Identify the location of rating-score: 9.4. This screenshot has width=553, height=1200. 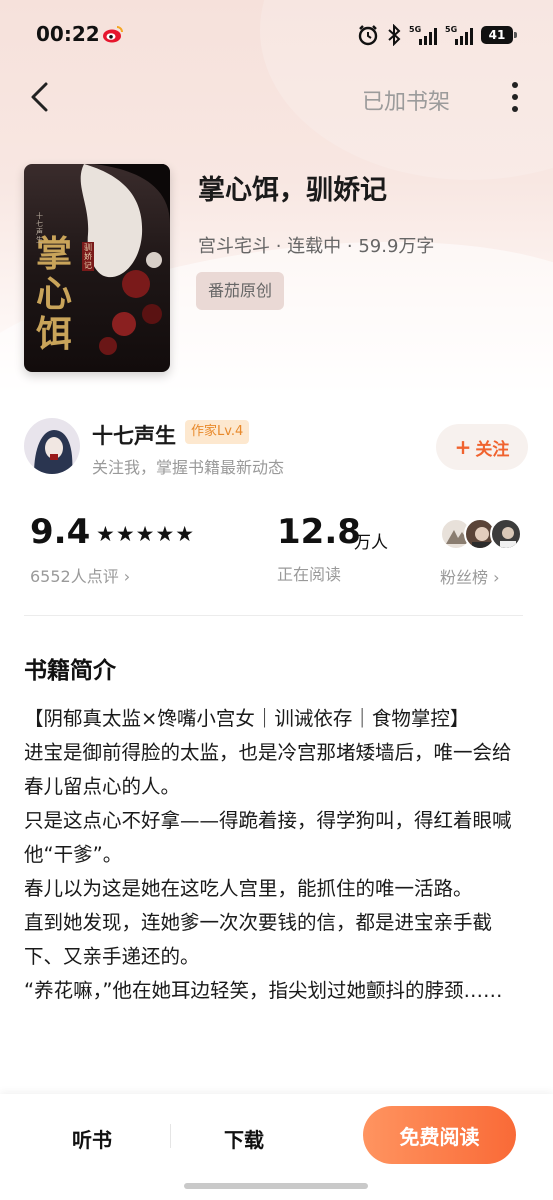
(60, 532).